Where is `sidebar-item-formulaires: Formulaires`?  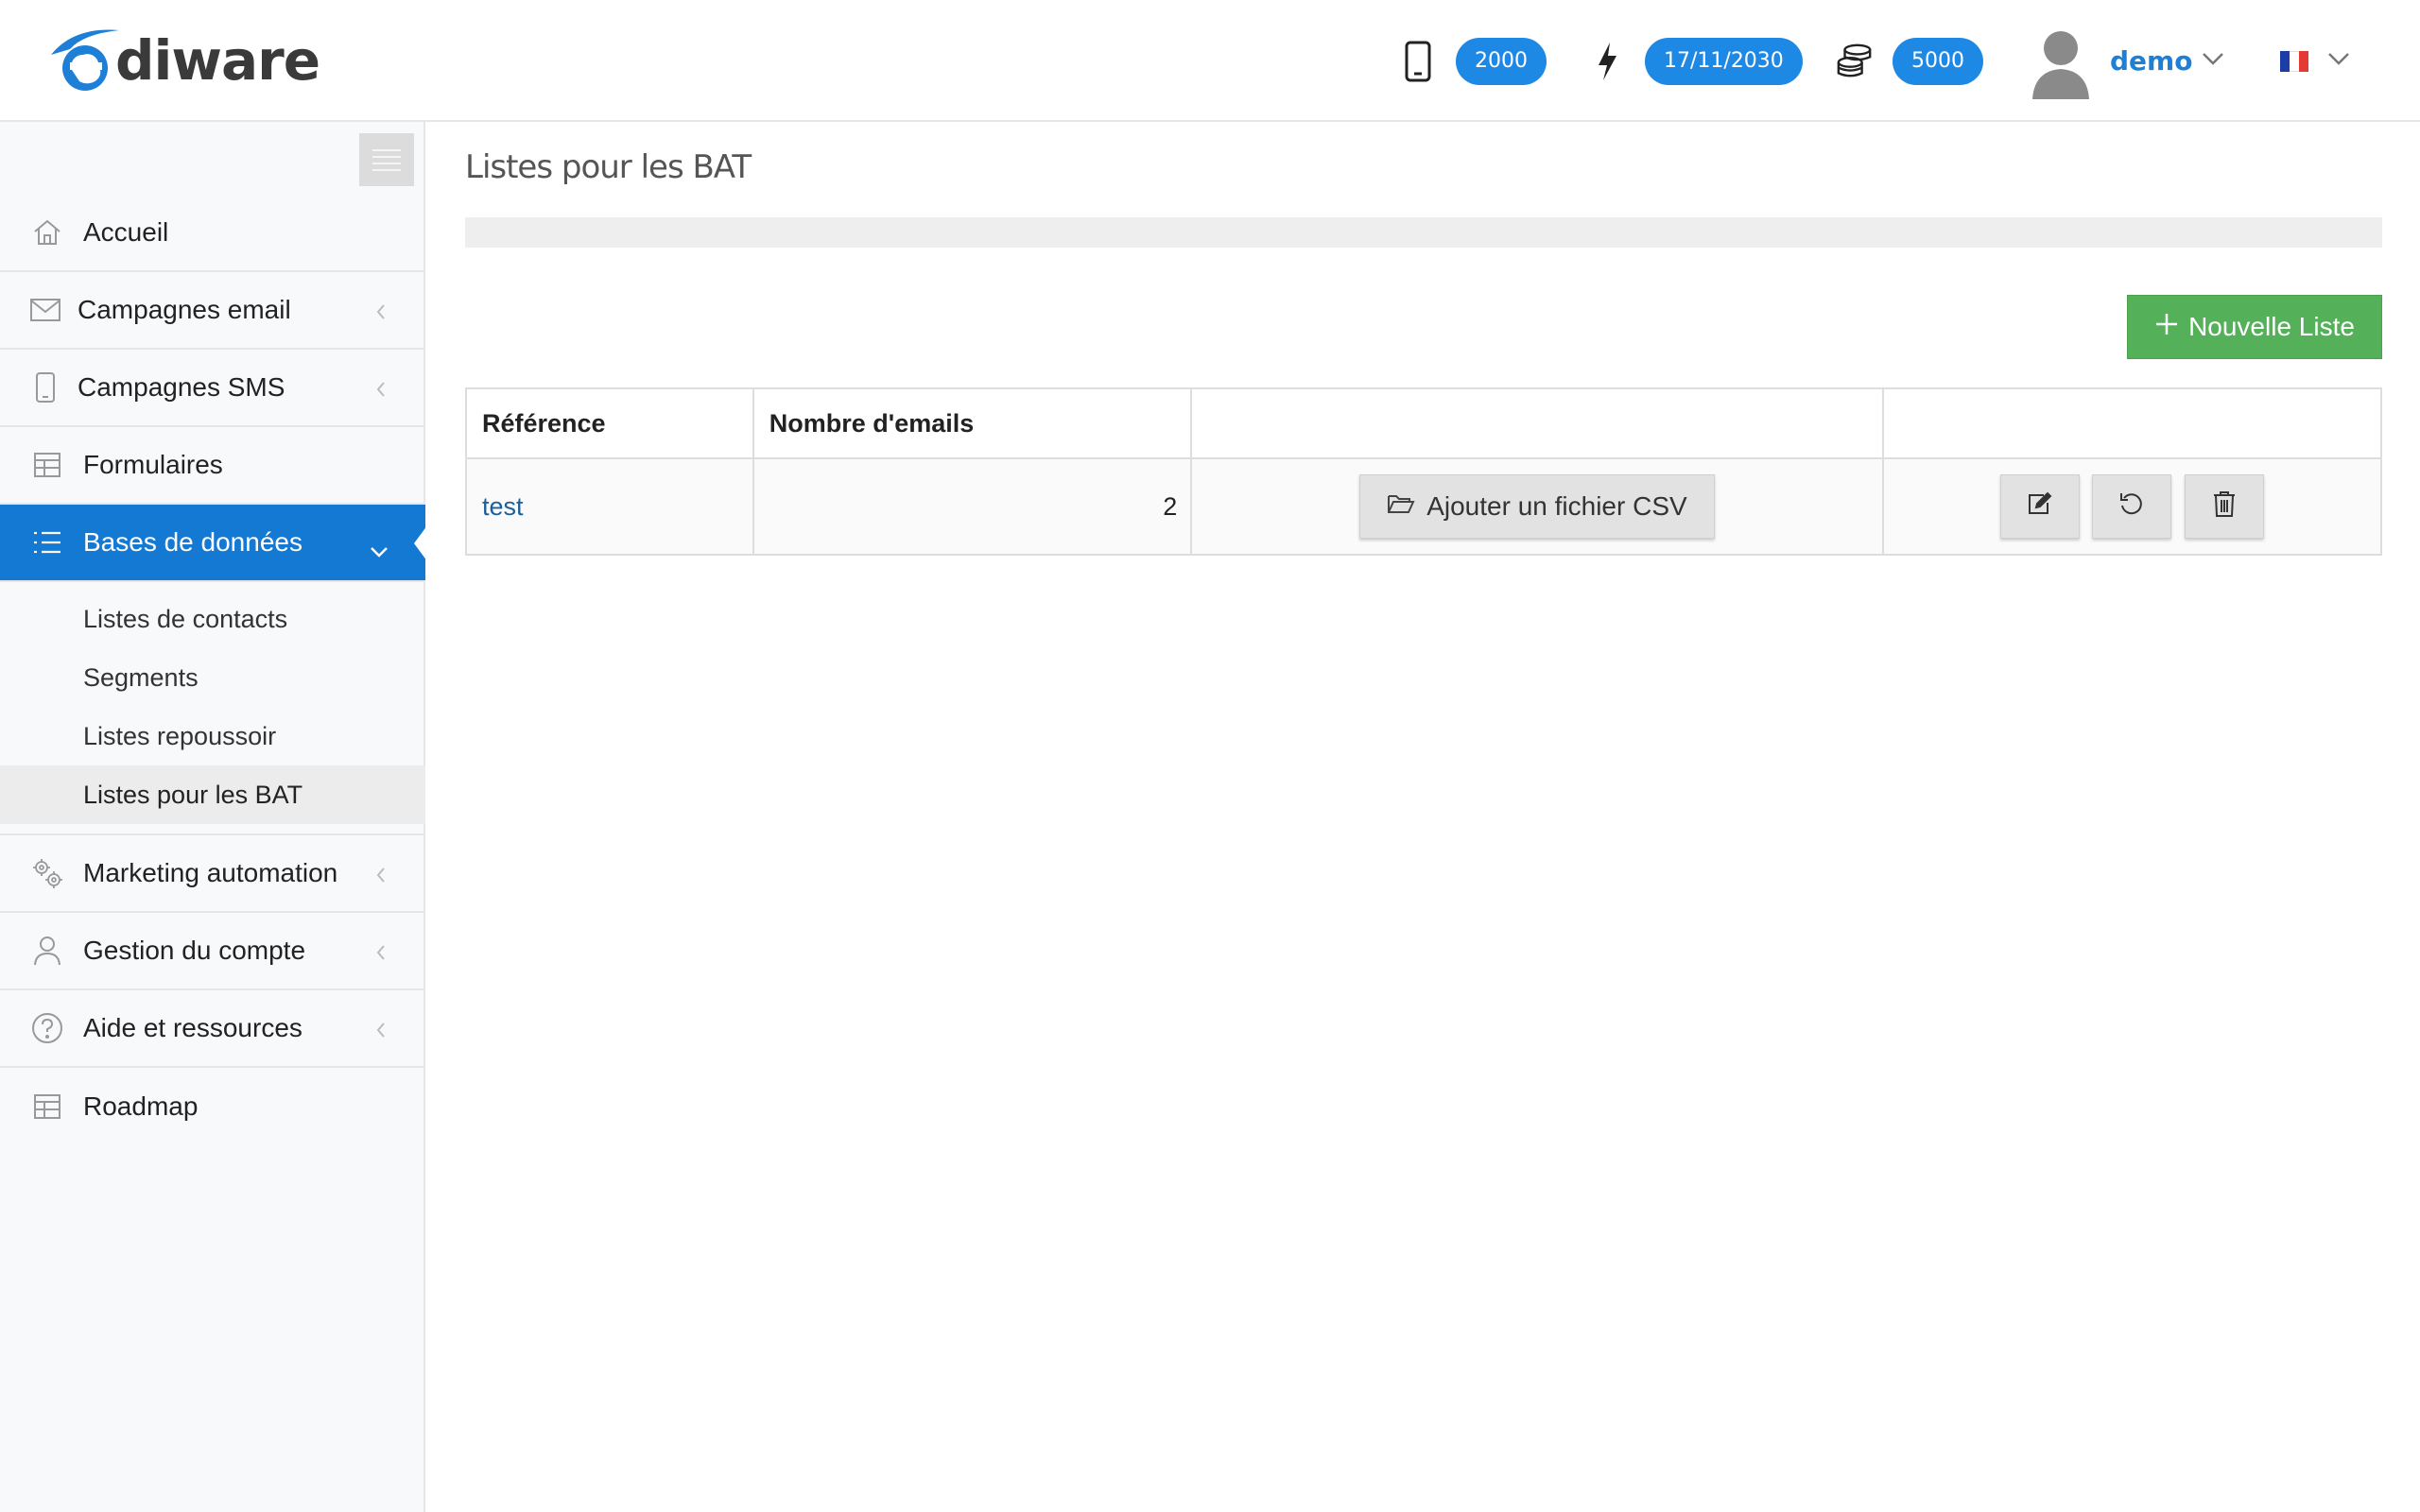
sidebar-item-formulaires: Formulaires is located at coordinates (212, 466).